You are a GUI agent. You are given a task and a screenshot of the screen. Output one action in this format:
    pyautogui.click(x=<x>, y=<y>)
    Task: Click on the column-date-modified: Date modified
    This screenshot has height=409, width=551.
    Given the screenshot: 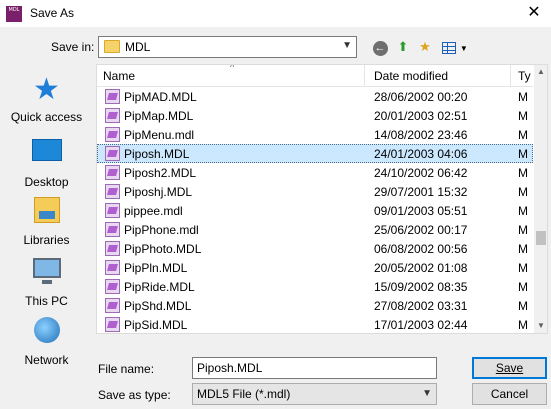 What is the action you would take?
    pyautogui.click(x=411, y=76)
    